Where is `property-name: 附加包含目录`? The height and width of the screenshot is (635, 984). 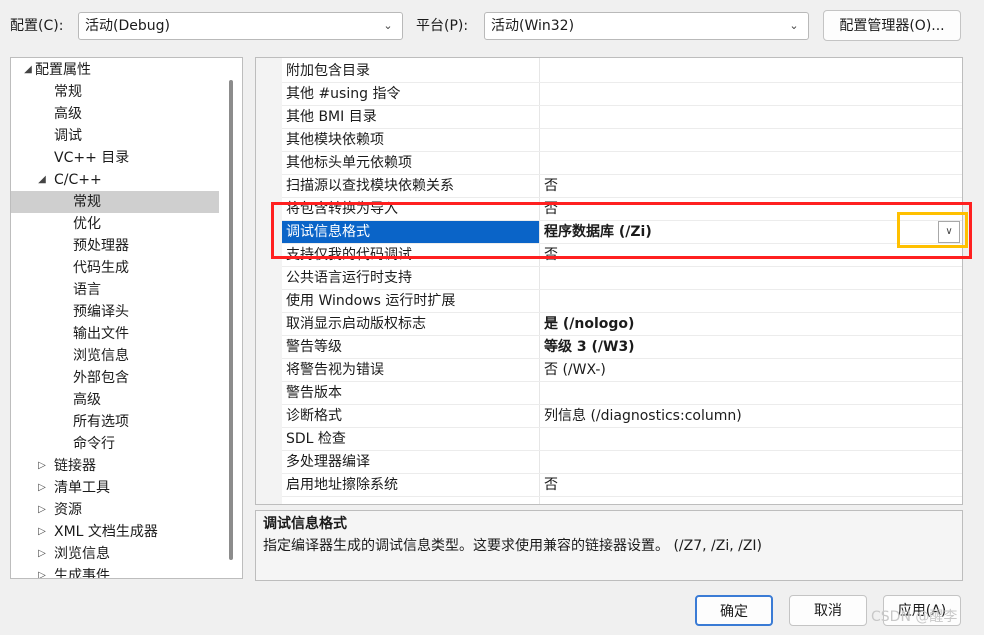
property-name: 附加包含目录 is located at coordinates (328, 71).